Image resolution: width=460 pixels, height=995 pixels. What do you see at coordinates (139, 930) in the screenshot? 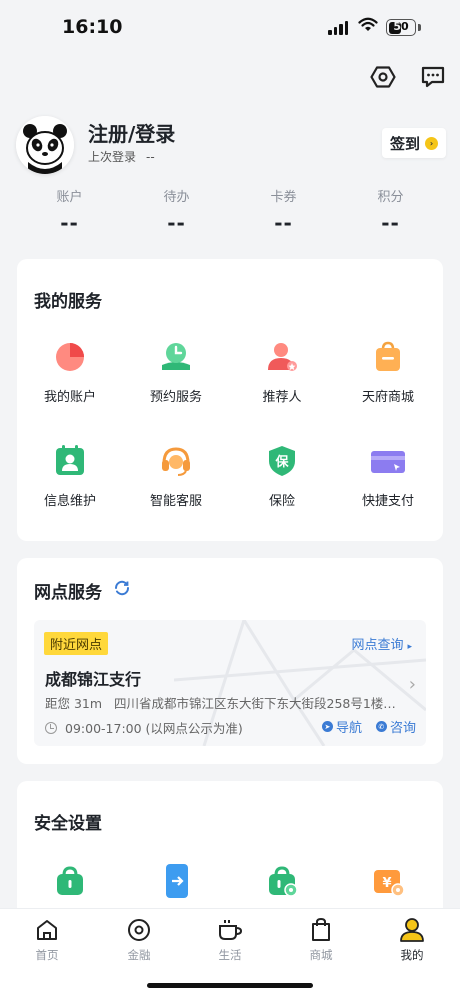
I see `finance-circle-icon` at bounding box center [139, 930].